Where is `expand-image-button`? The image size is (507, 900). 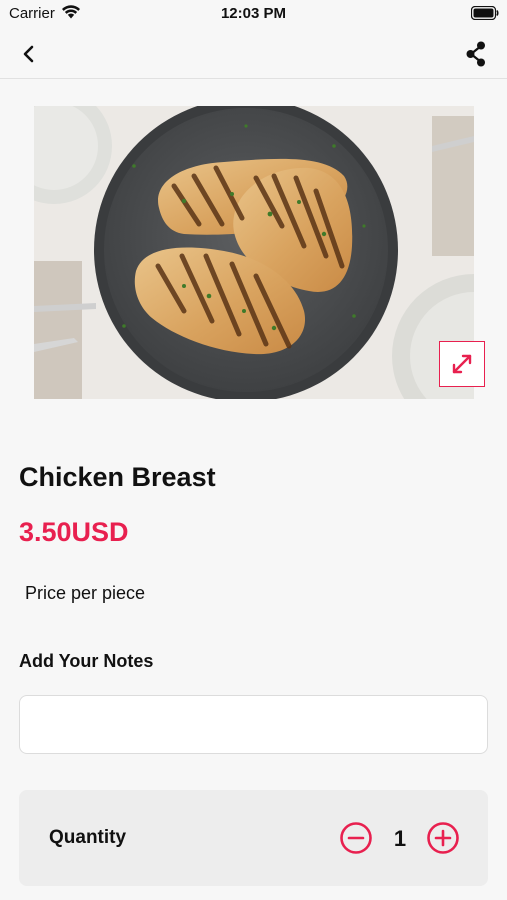 expand-image-button is located at coordinates (462, 364).